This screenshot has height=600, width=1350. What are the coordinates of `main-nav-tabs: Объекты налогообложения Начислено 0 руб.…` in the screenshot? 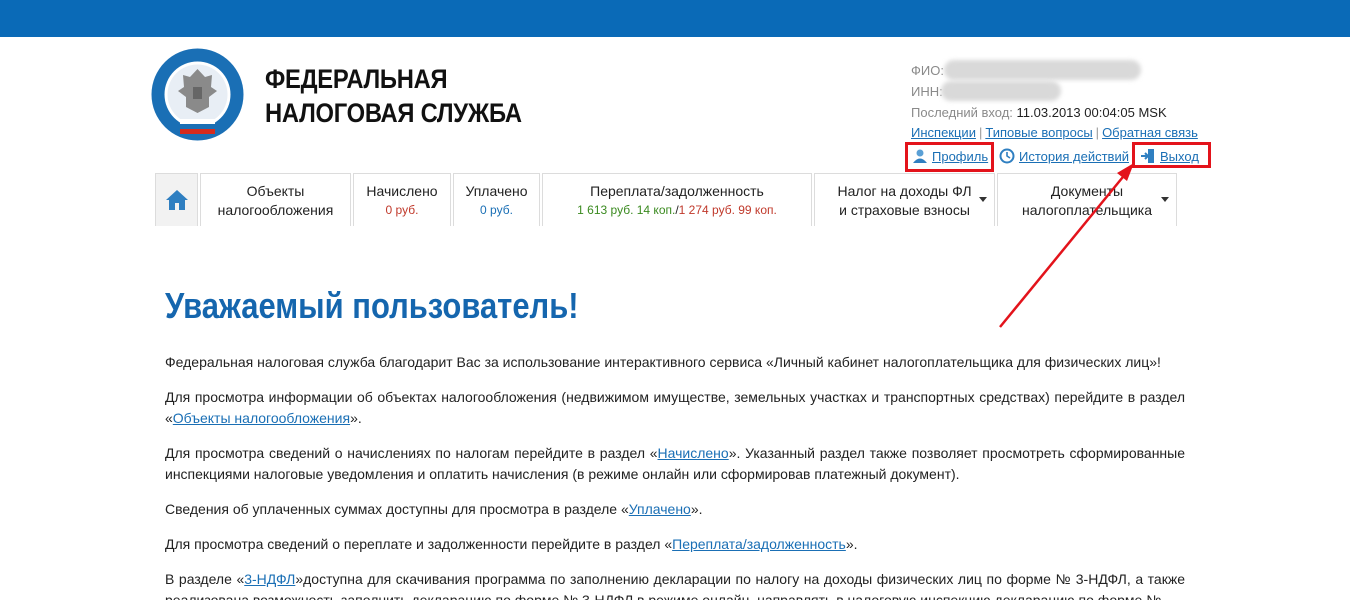 It's located at (667, 199).